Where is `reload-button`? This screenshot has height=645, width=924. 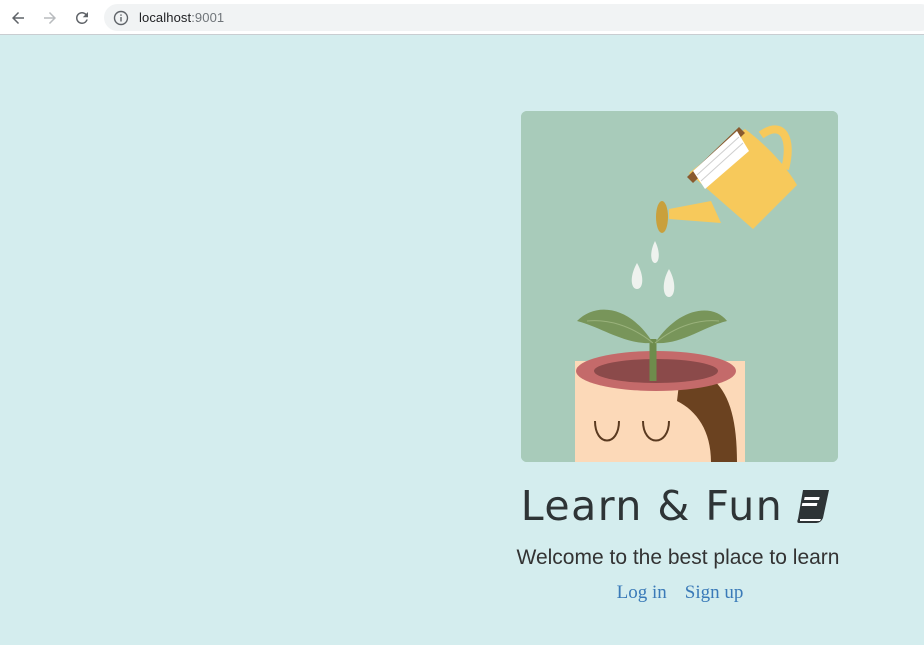 reload-button is located at coordinates (82, 18).